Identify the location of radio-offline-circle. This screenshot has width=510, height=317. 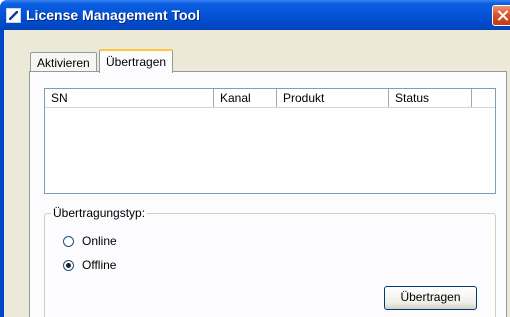
(68, 265).